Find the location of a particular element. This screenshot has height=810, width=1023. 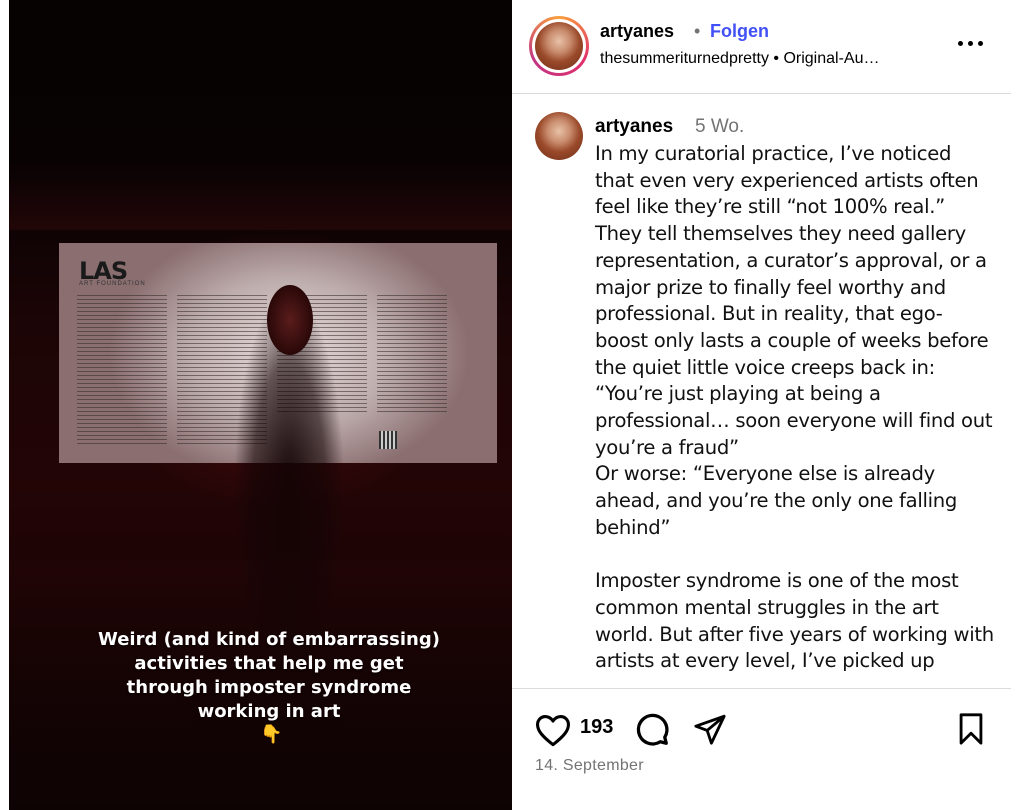

comment-icon is located at coordinates (652, 729).